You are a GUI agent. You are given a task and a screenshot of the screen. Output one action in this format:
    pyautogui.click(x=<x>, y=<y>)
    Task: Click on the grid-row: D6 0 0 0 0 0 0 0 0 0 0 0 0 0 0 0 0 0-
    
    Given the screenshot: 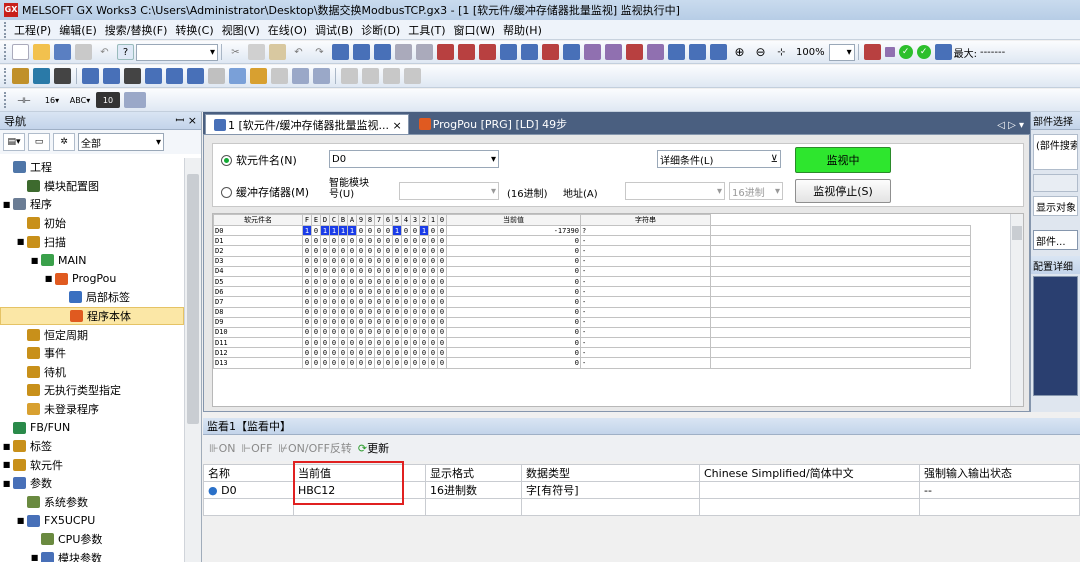 What is the action you would take?
    pyautogui.click(x=592, y=292)
    